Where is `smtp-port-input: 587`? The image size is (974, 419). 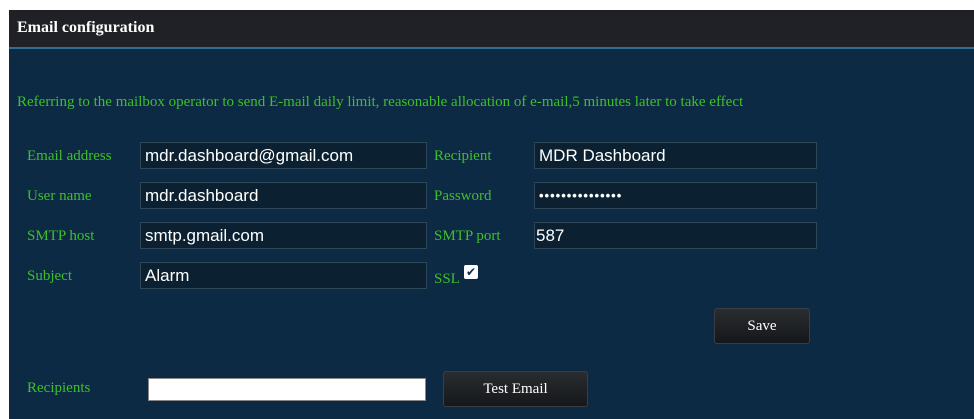
smtp-port-input: 587 is located at coordinates (675, 235).